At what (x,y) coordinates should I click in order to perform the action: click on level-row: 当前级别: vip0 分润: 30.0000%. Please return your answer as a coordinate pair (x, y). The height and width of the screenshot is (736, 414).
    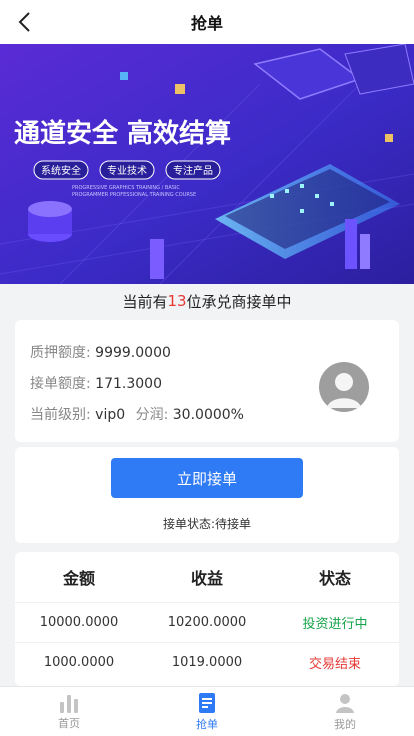
    Looking at the image, I should click on (137, 414).